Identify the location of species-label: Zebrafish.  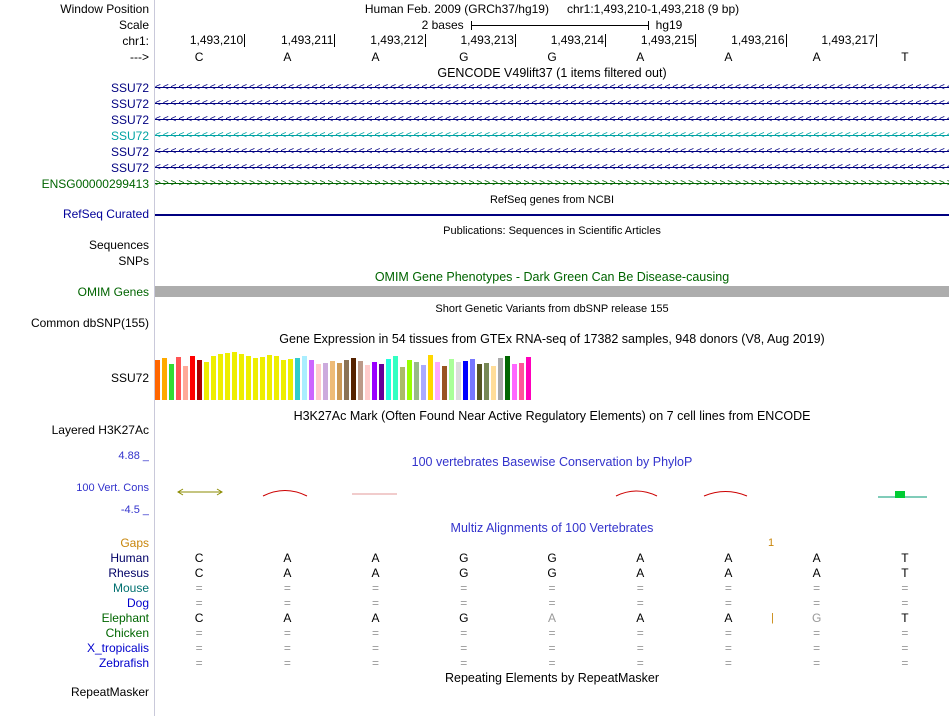
(74, 663).